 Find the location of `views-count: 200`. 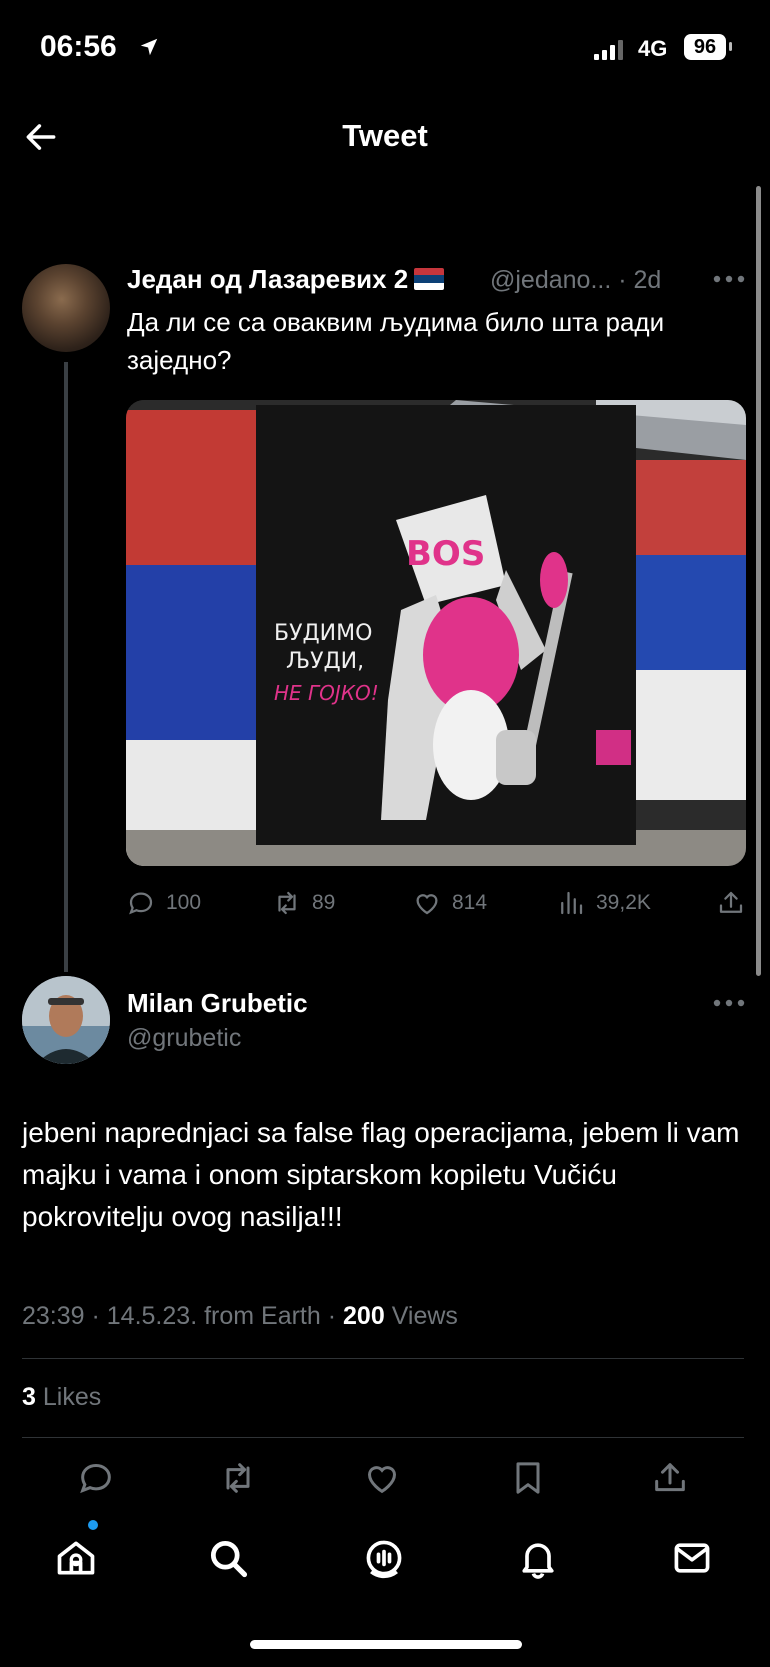

views-count: 200 is located at coordinates (364, 1316).